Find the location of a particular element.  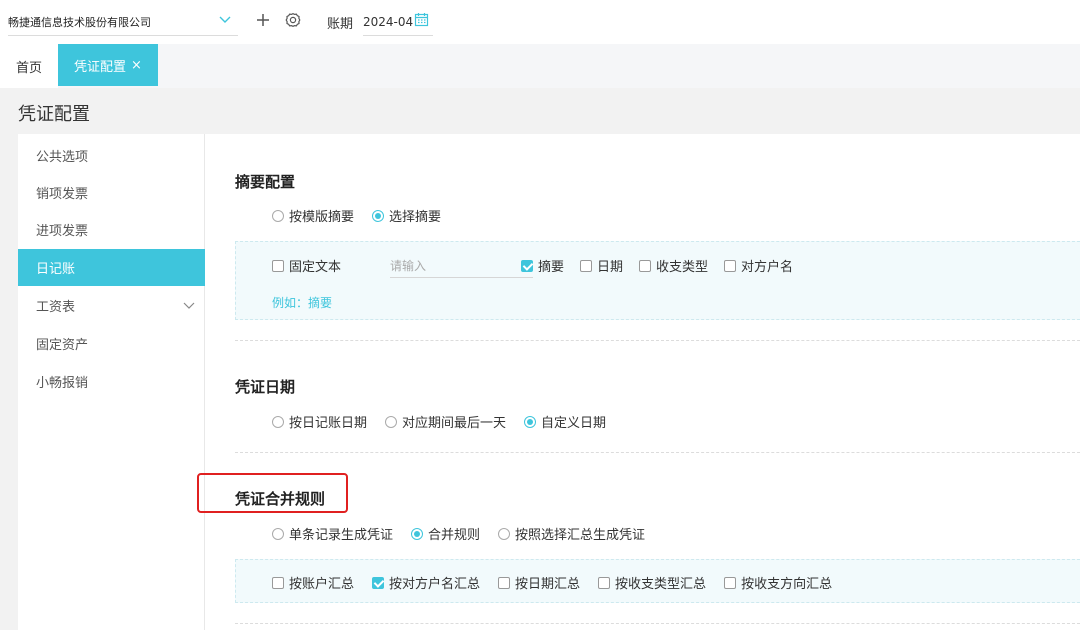

radio-single-record: 单条记录生成凭证 is located at coordinates (332, 533).